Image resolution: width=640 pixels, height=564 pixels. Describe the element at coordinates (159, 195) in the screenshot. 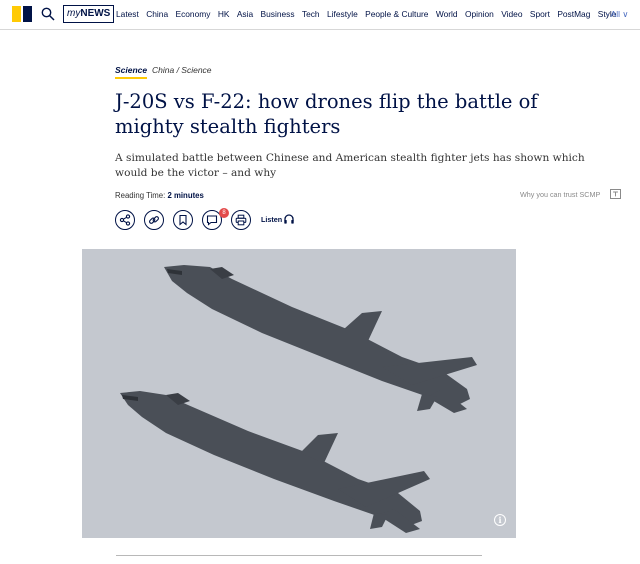

I see `reading-time: Reading Time: 2 minutes` at that location.